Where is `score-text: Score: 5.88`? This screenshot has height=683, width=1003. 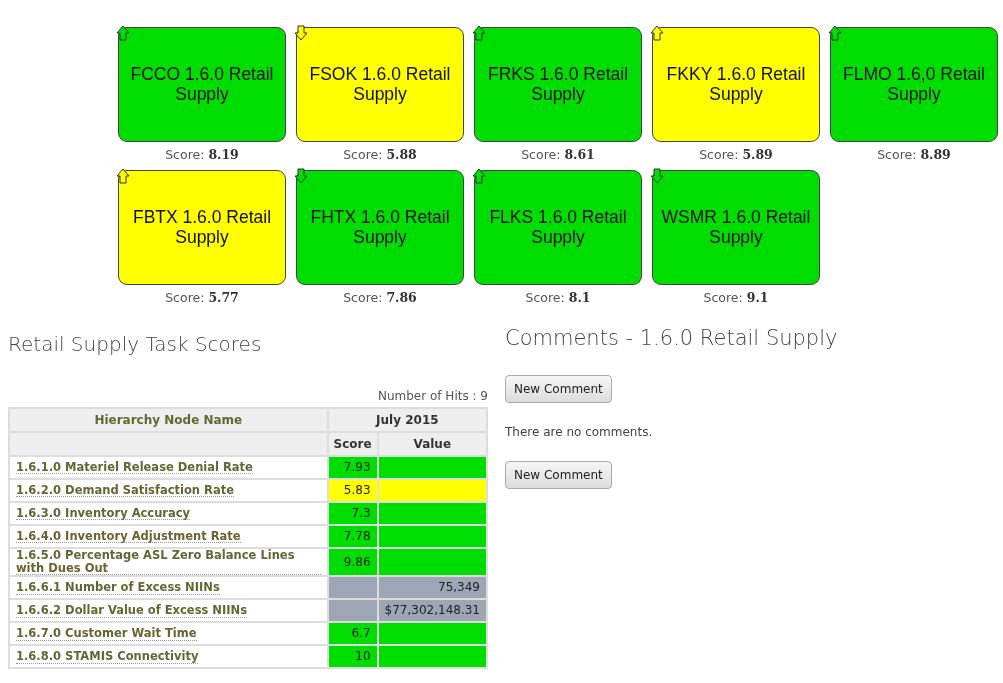 score-text: Score: 5.88 is located at coordinates (380, 155).